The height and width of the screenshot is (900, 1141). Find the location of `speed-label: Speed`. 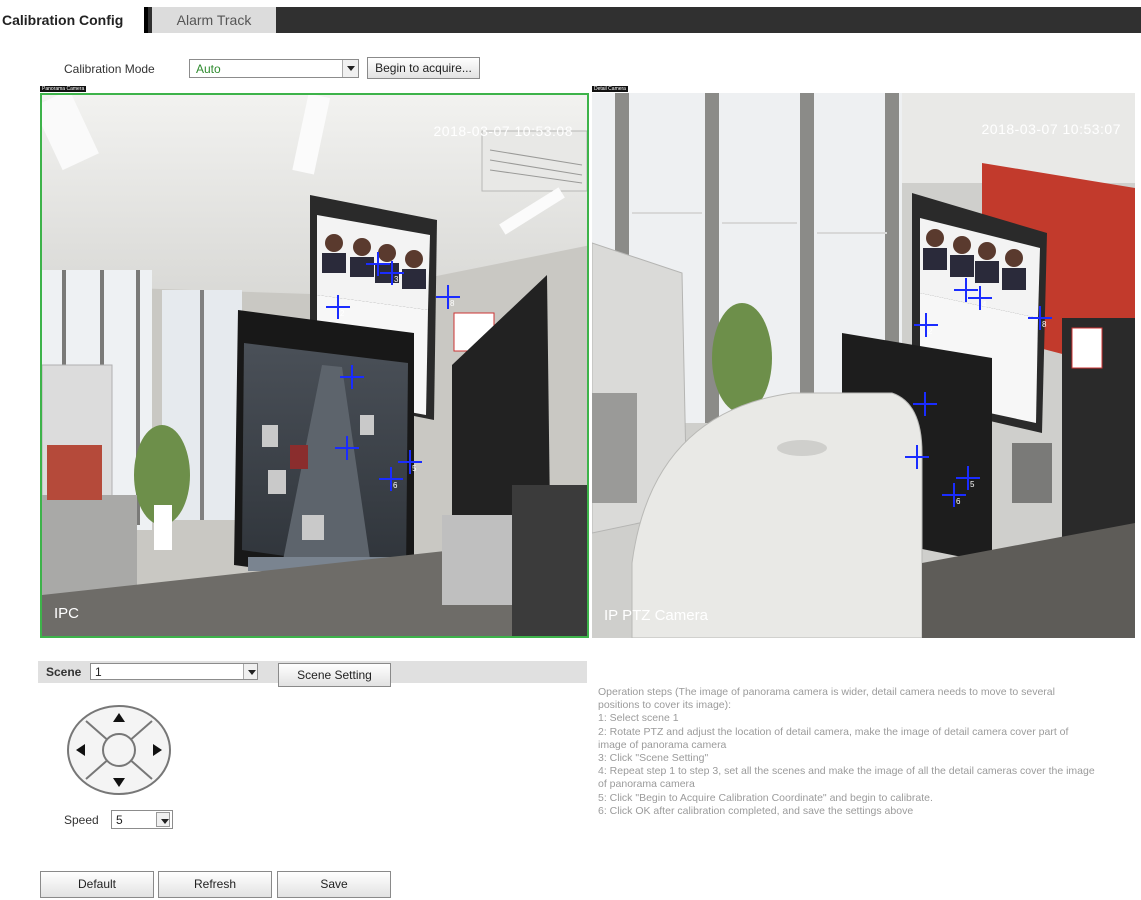

speed-label: Speed is located at coordinates (81, 820).